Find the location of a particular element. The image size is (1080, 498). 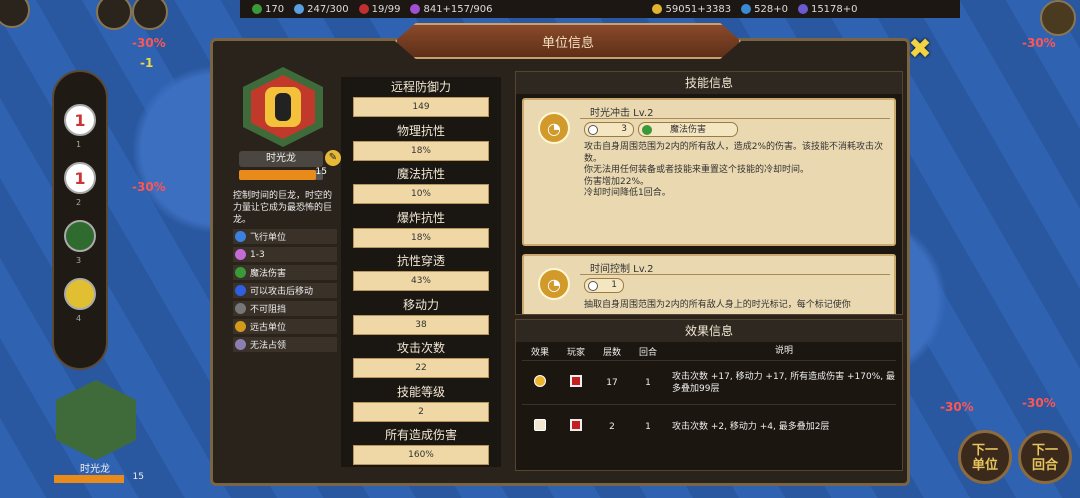

trait-label: 远古单位 is located at coordinates (268, 328).